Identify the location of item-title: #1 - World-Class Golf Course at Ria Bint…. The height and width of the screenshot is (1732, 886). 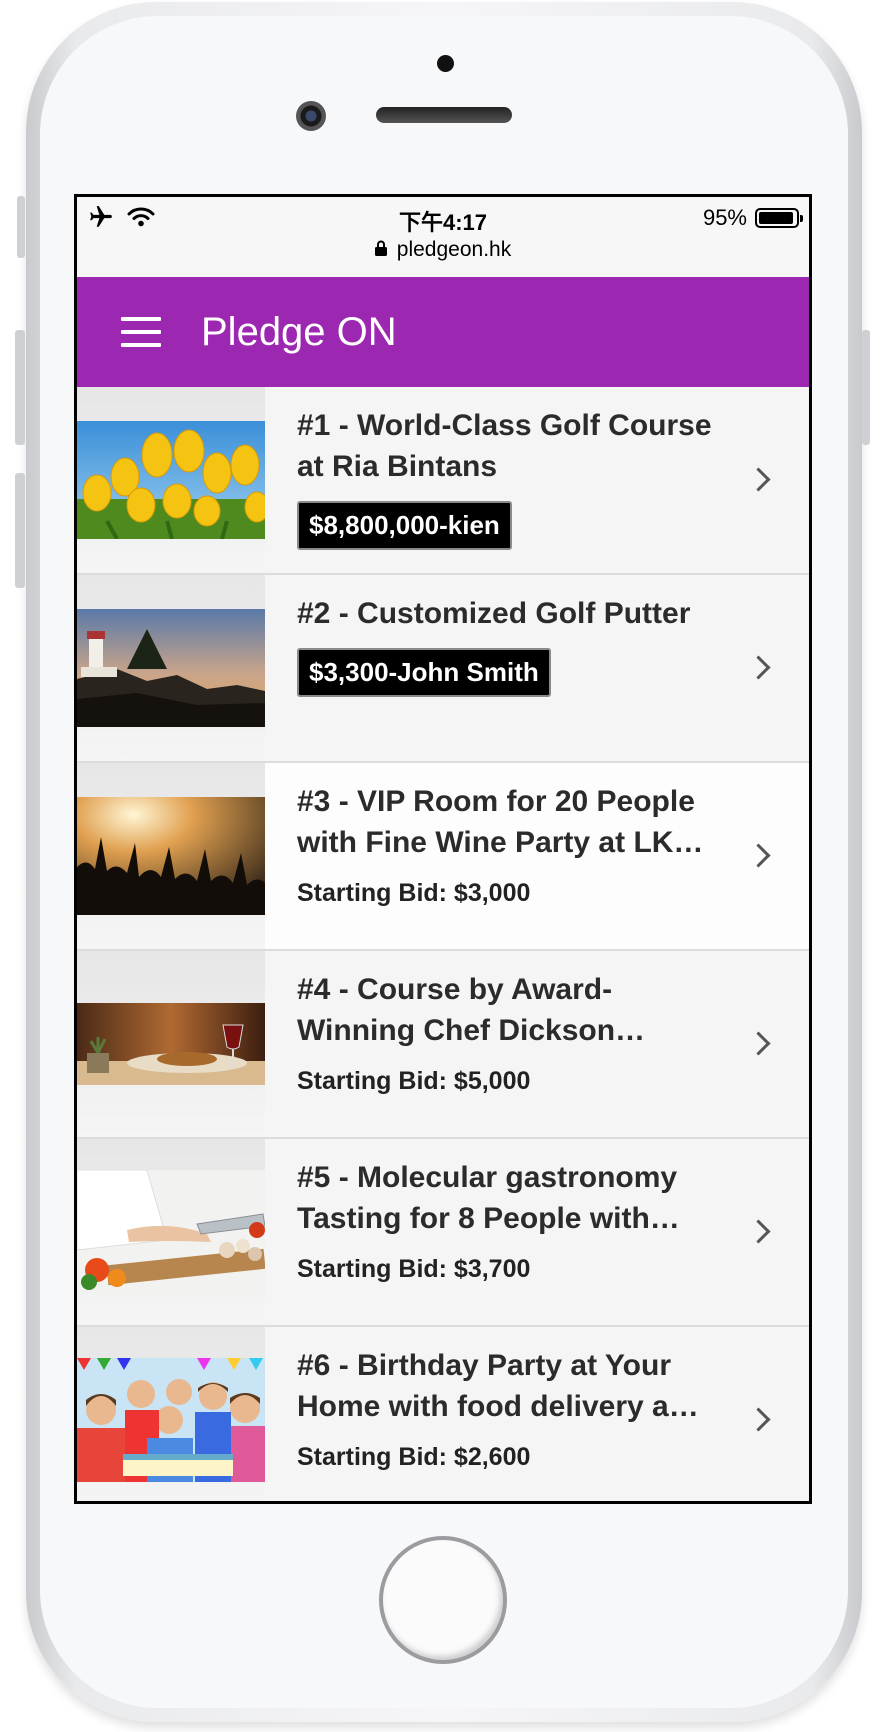
(504, 446).